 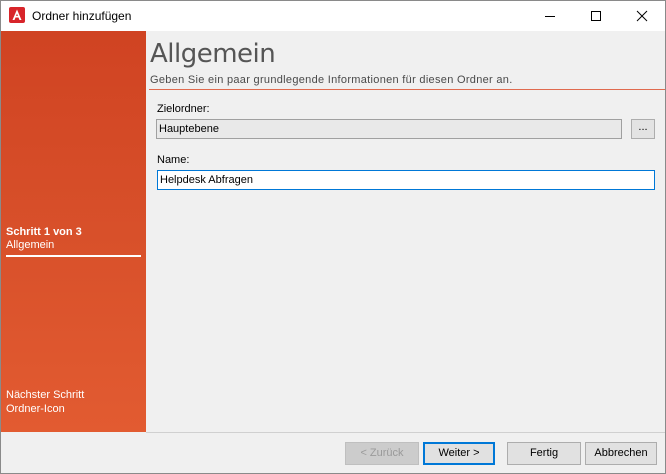 What do you see at coordinates (382, 453) in the screenshot?
I see `back-button: < Zurück` at bounding box center [382, 453].